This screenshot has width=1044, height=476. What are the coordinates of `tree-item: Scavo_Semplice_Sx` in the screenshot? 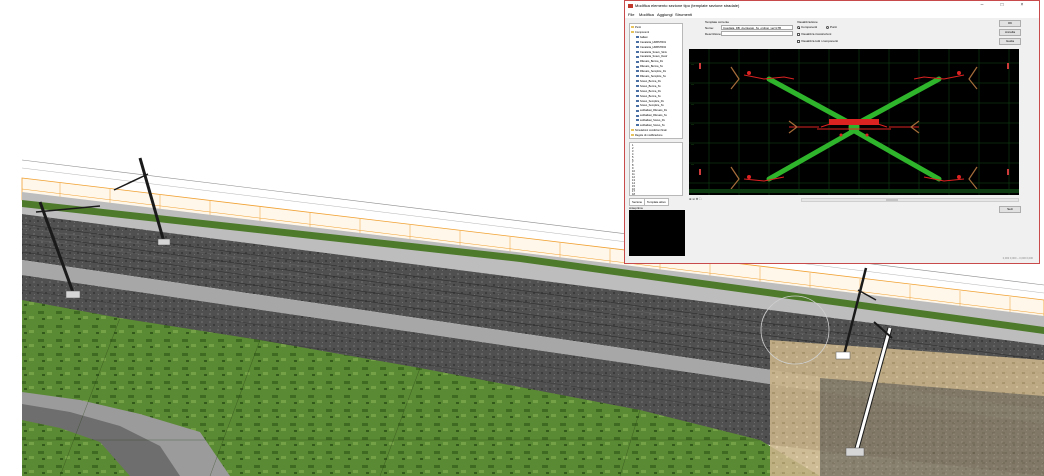 It's located at (650, 106).